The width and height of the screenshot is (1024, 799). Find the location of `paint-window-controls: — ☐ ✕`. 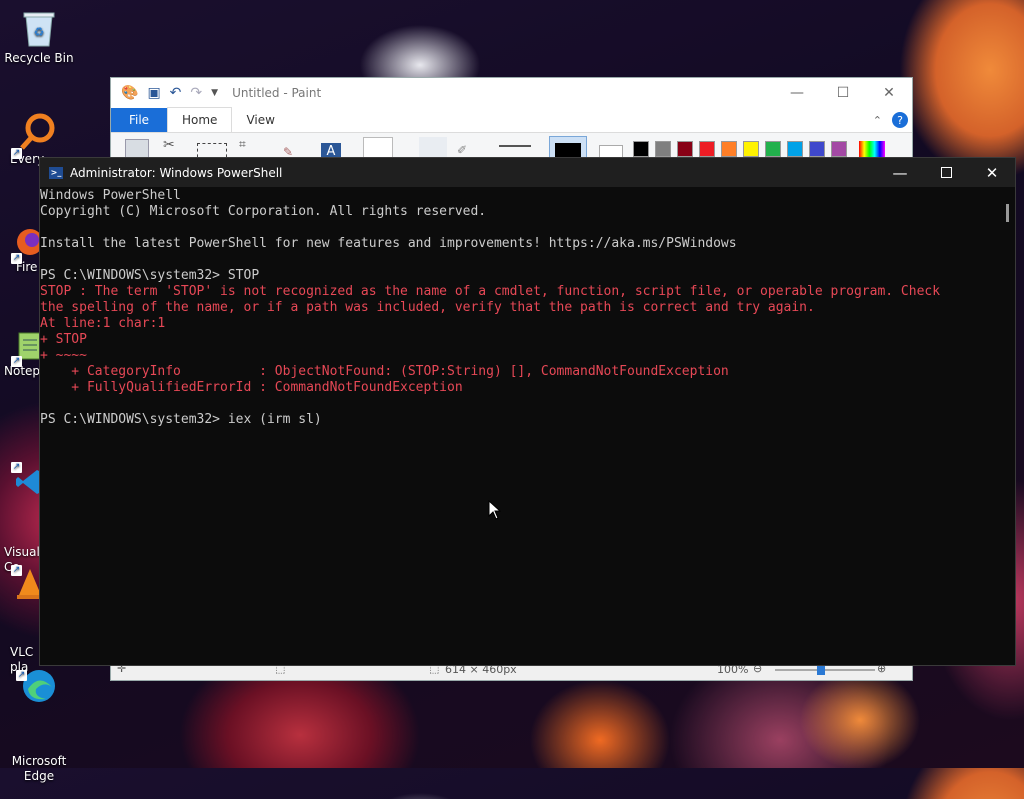

paint-window-controls: — ☐ ✕ is located at coordinates (843, 93).